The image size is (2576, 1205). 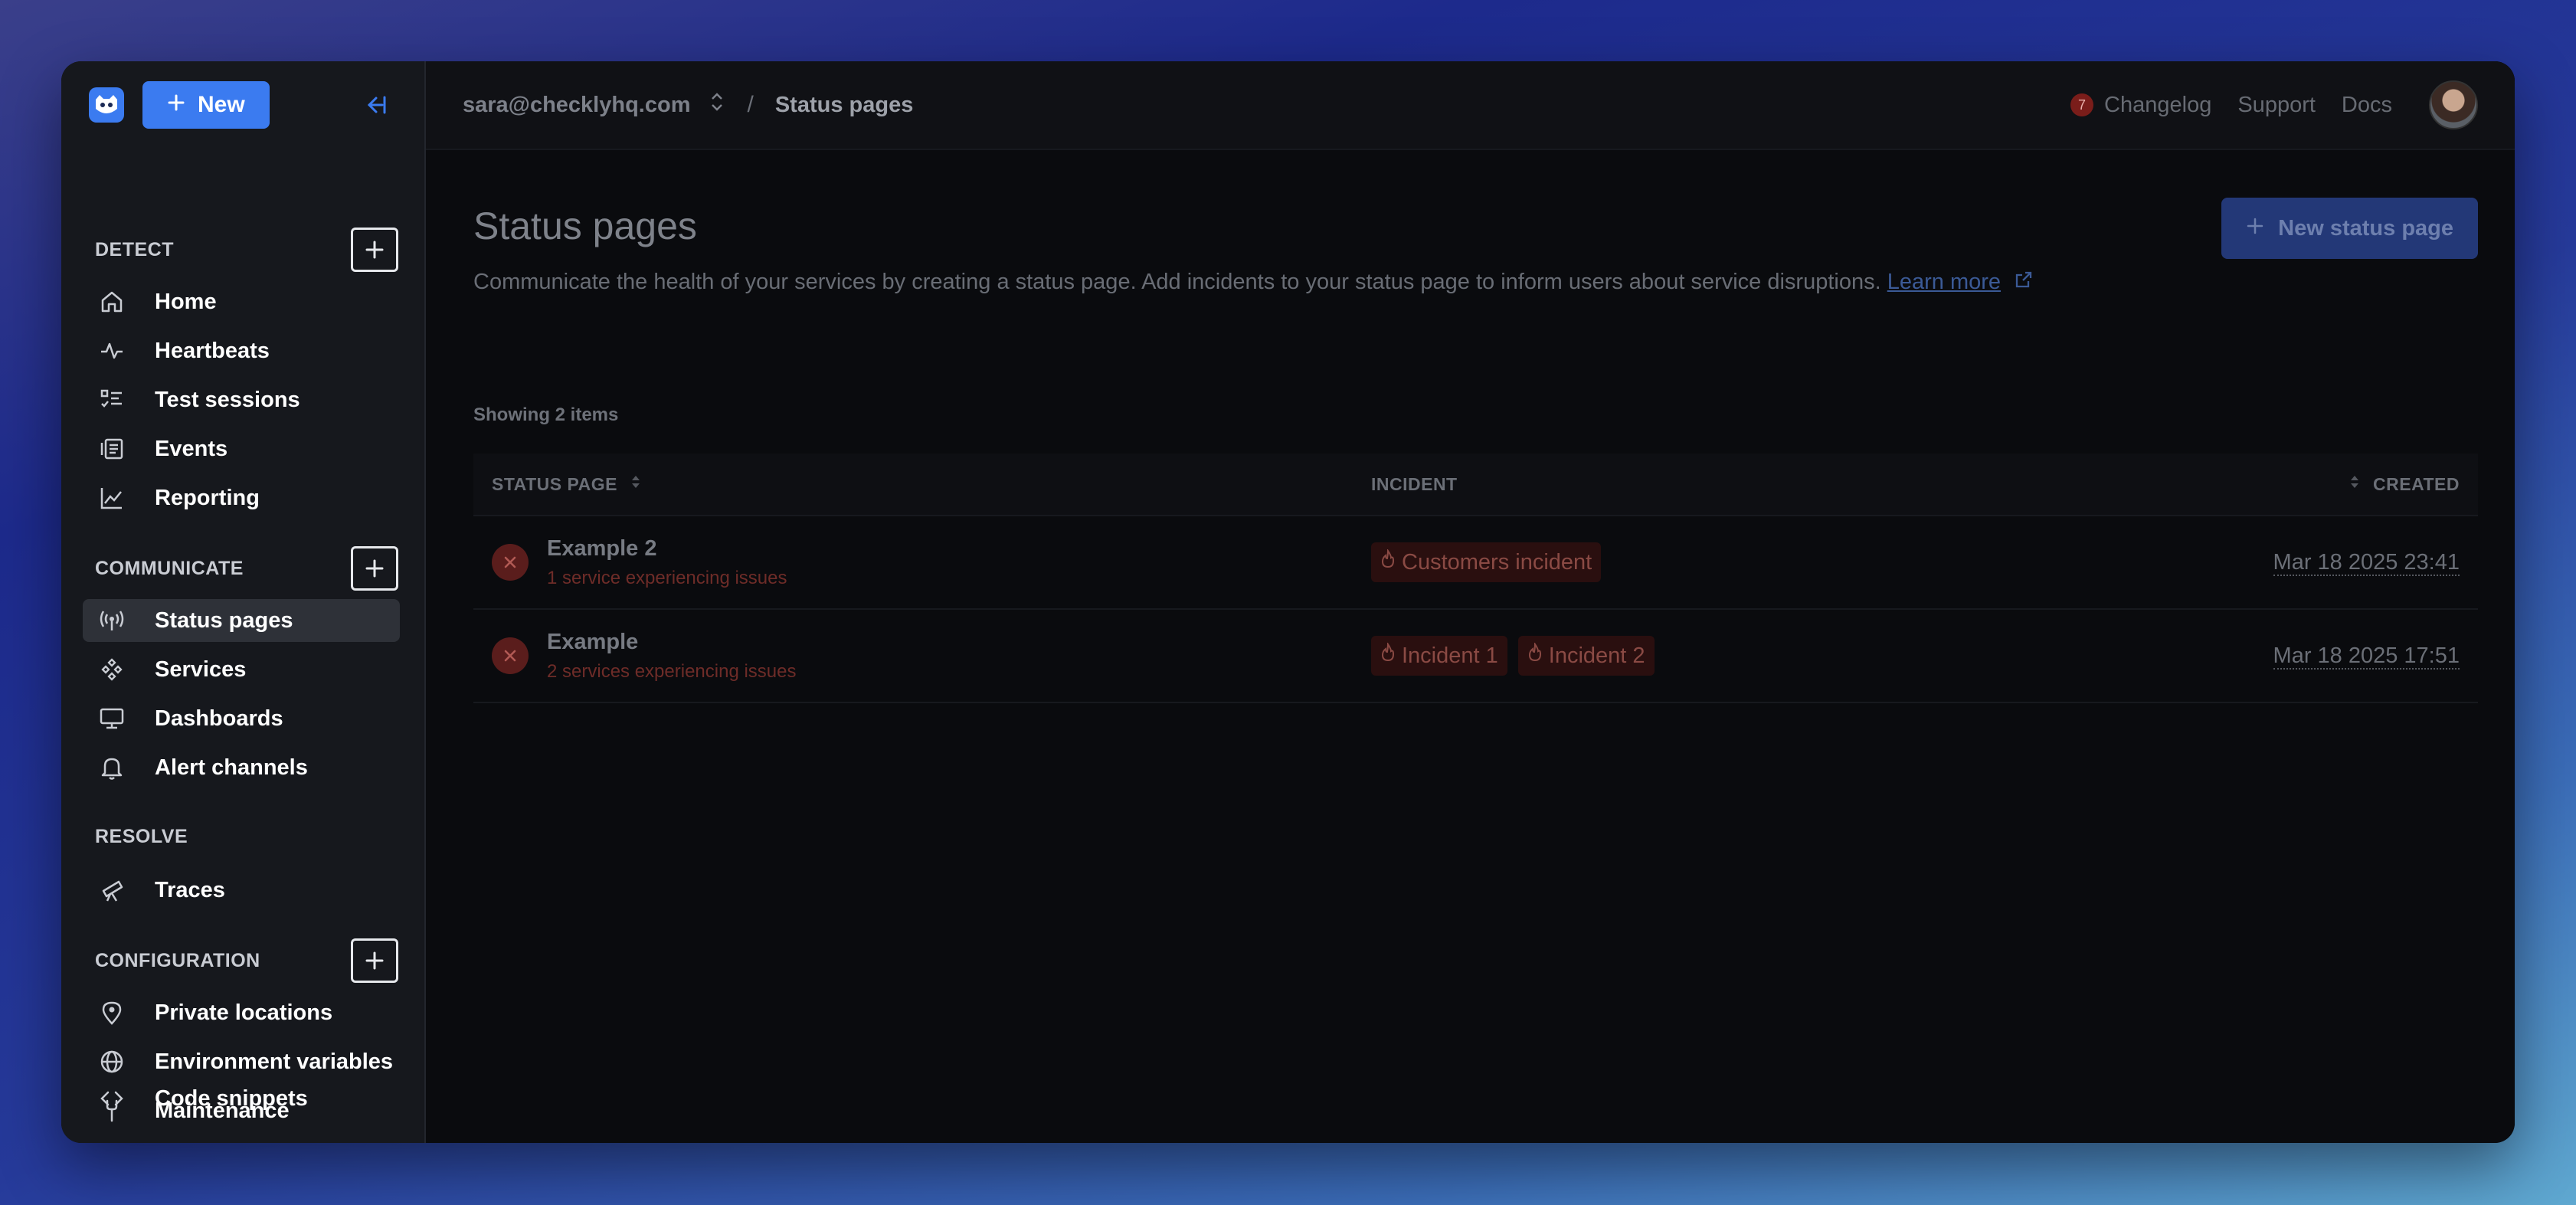 What do you see at coordinates (106, 105) in the screenshot?
I see `checkly-logo-icon` at bounding box center [106, 105].